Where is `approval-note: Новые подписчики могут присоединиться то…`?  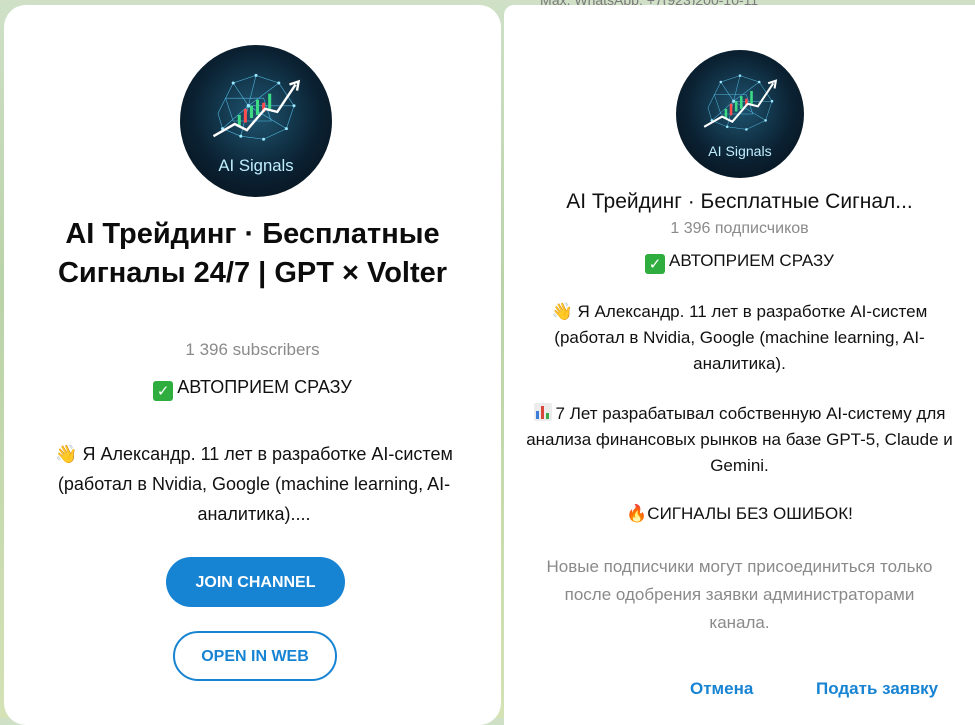
approval-note: Новые подписчики могут присоединиться то… is located at coordinates (739, 594).